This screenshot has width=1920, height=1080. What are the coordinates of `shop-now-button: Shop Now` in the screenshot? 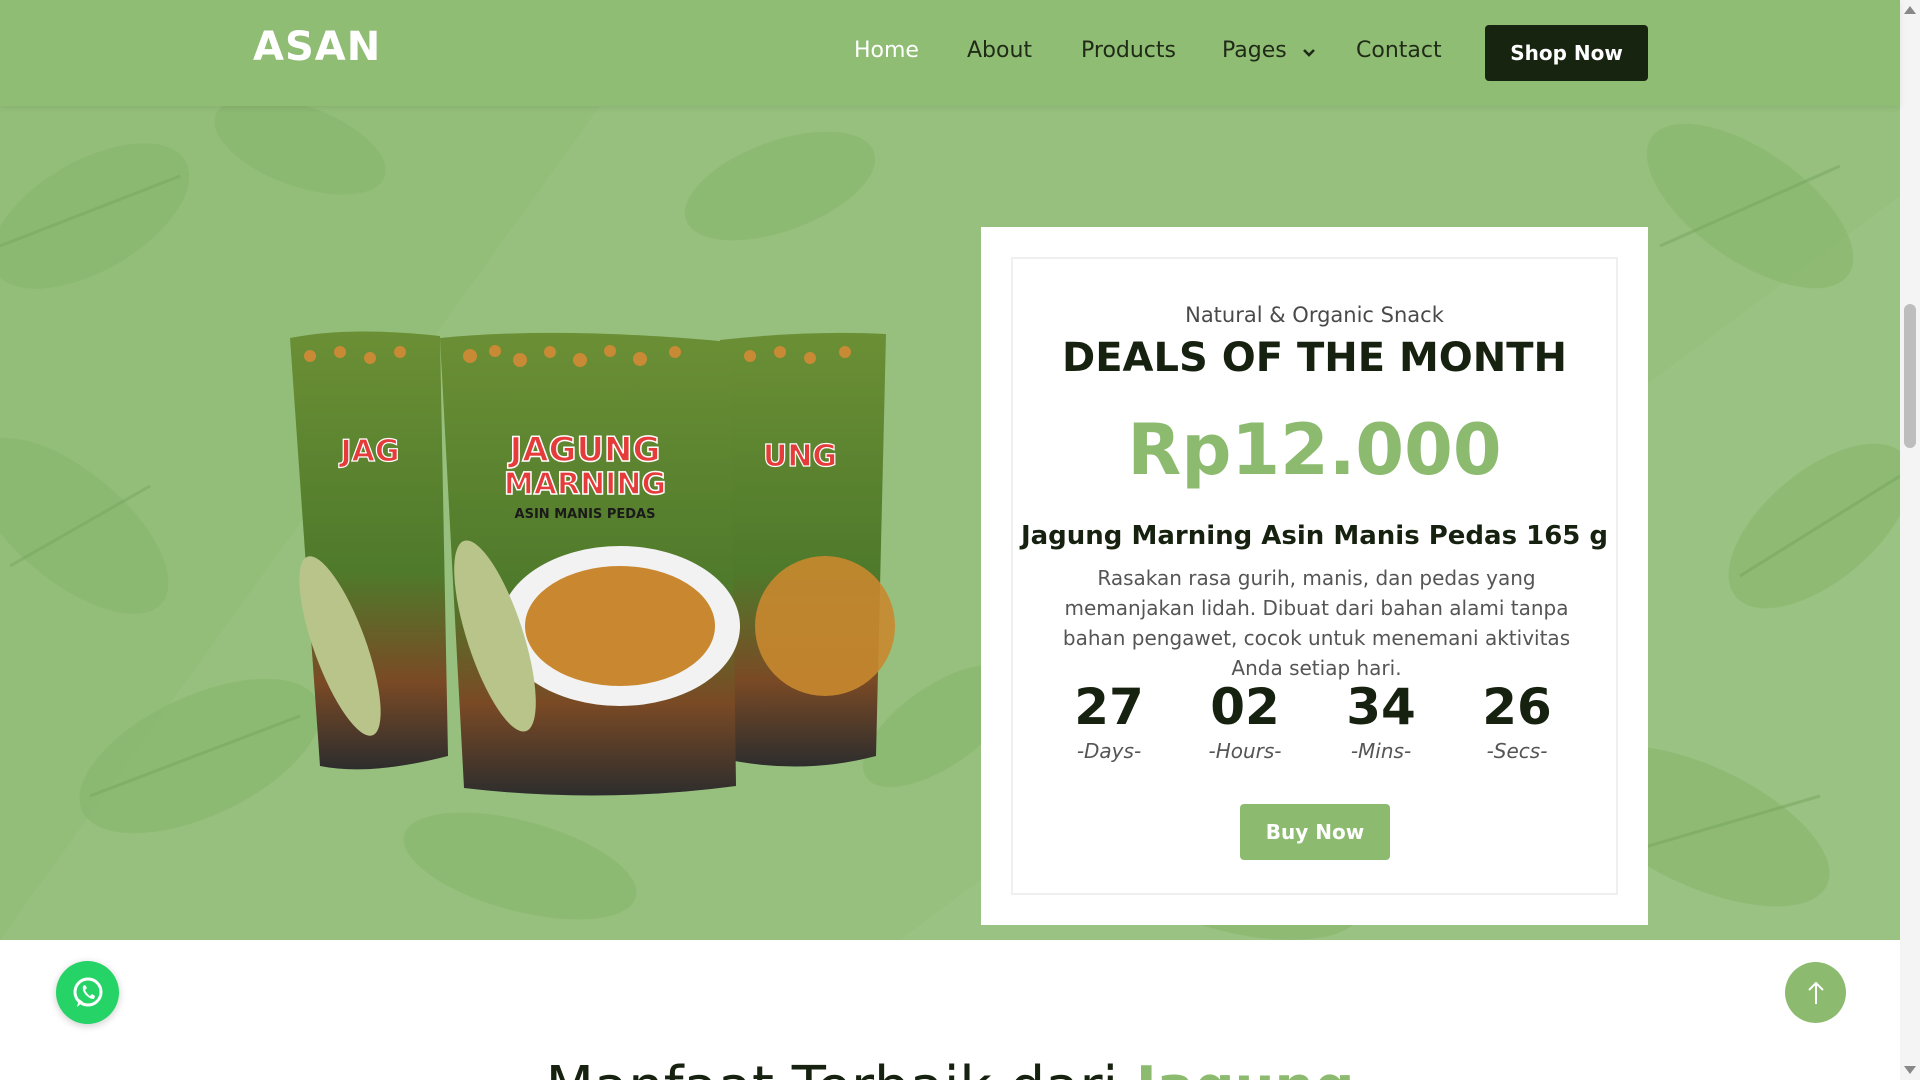 It's located at (1566, 53).